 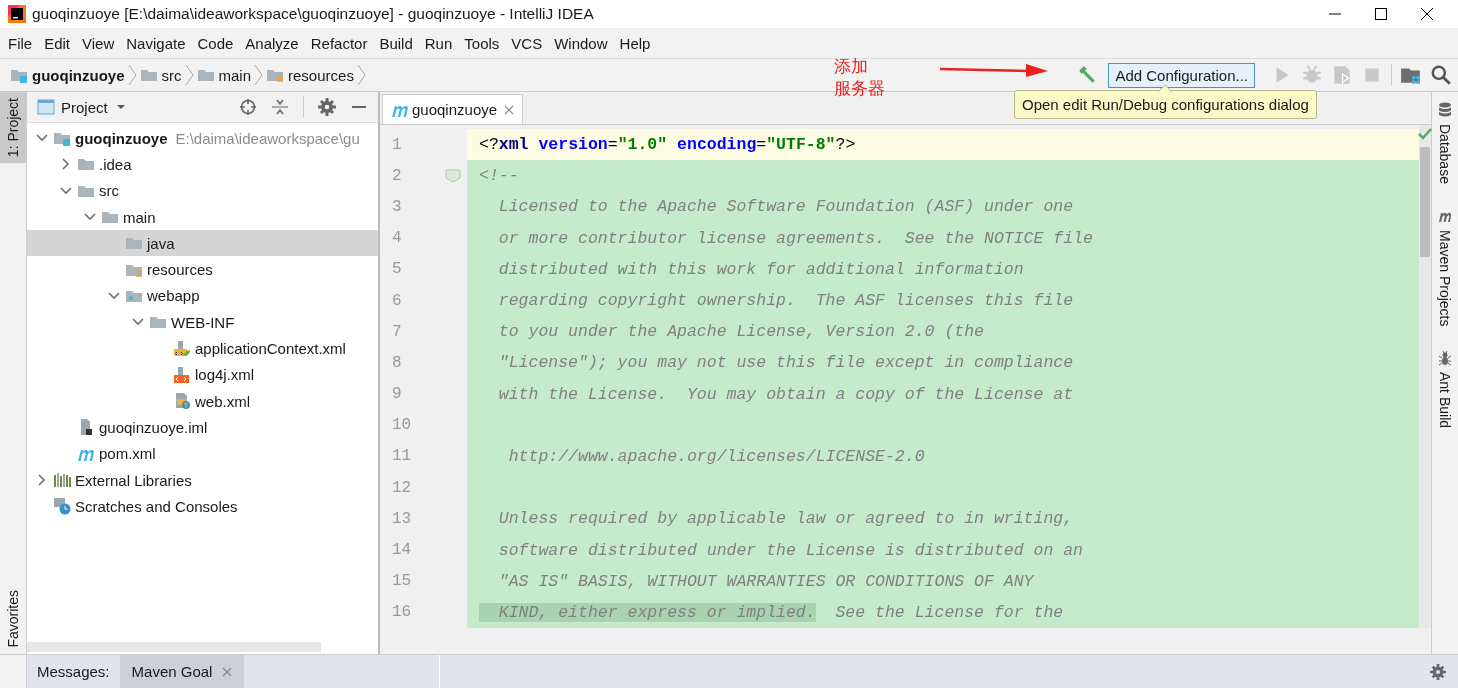 I want to click on tree-row: pom.xml, so click(x=202, y=453).